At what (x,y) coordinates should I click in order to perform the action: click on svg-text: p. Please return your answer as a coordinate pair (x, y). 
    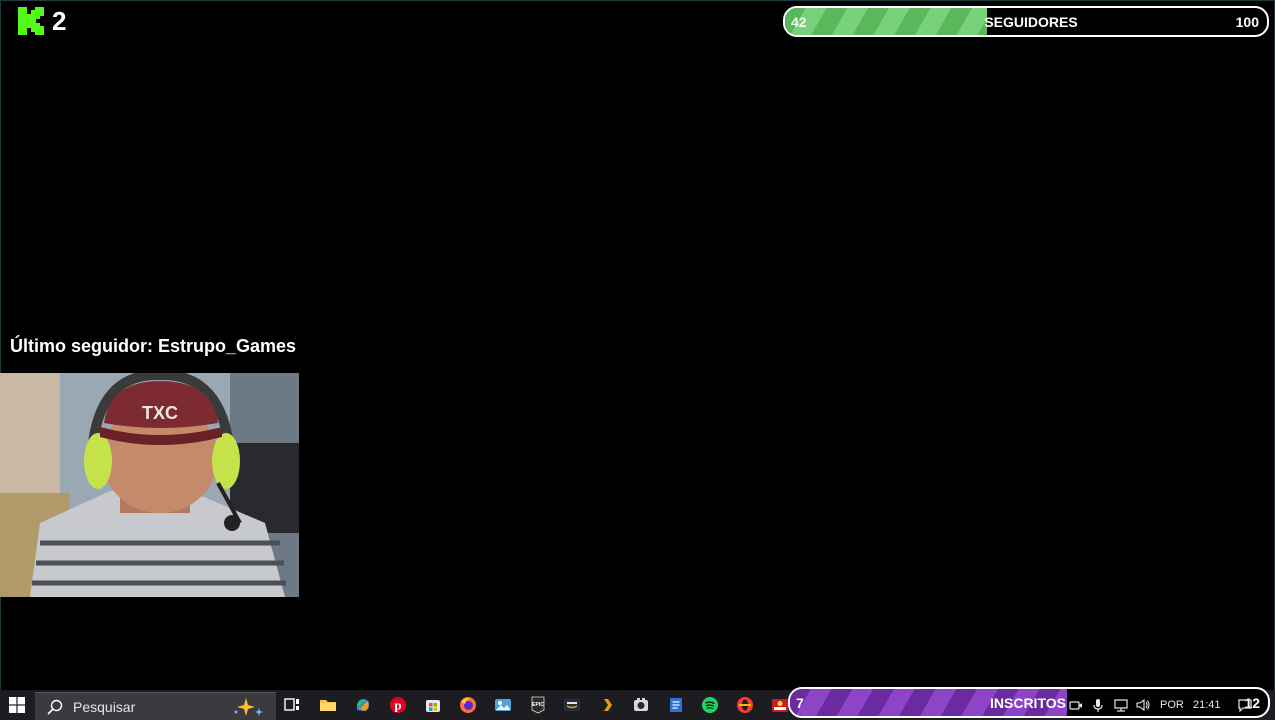
    Looking at the image, I should click on (397, 705).